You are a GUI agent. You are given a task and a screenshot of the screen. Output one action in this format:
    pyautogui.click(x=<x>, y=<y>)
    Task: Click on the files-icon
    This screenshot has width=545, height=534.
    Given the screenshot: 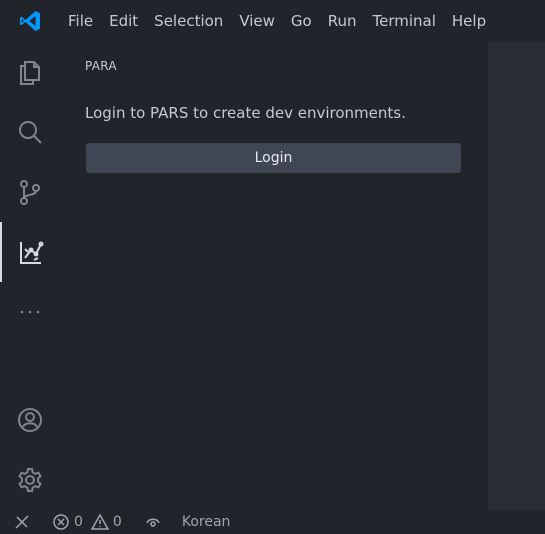 What is the action you would take?
    pyautogui.click(x=30, y=73)
    